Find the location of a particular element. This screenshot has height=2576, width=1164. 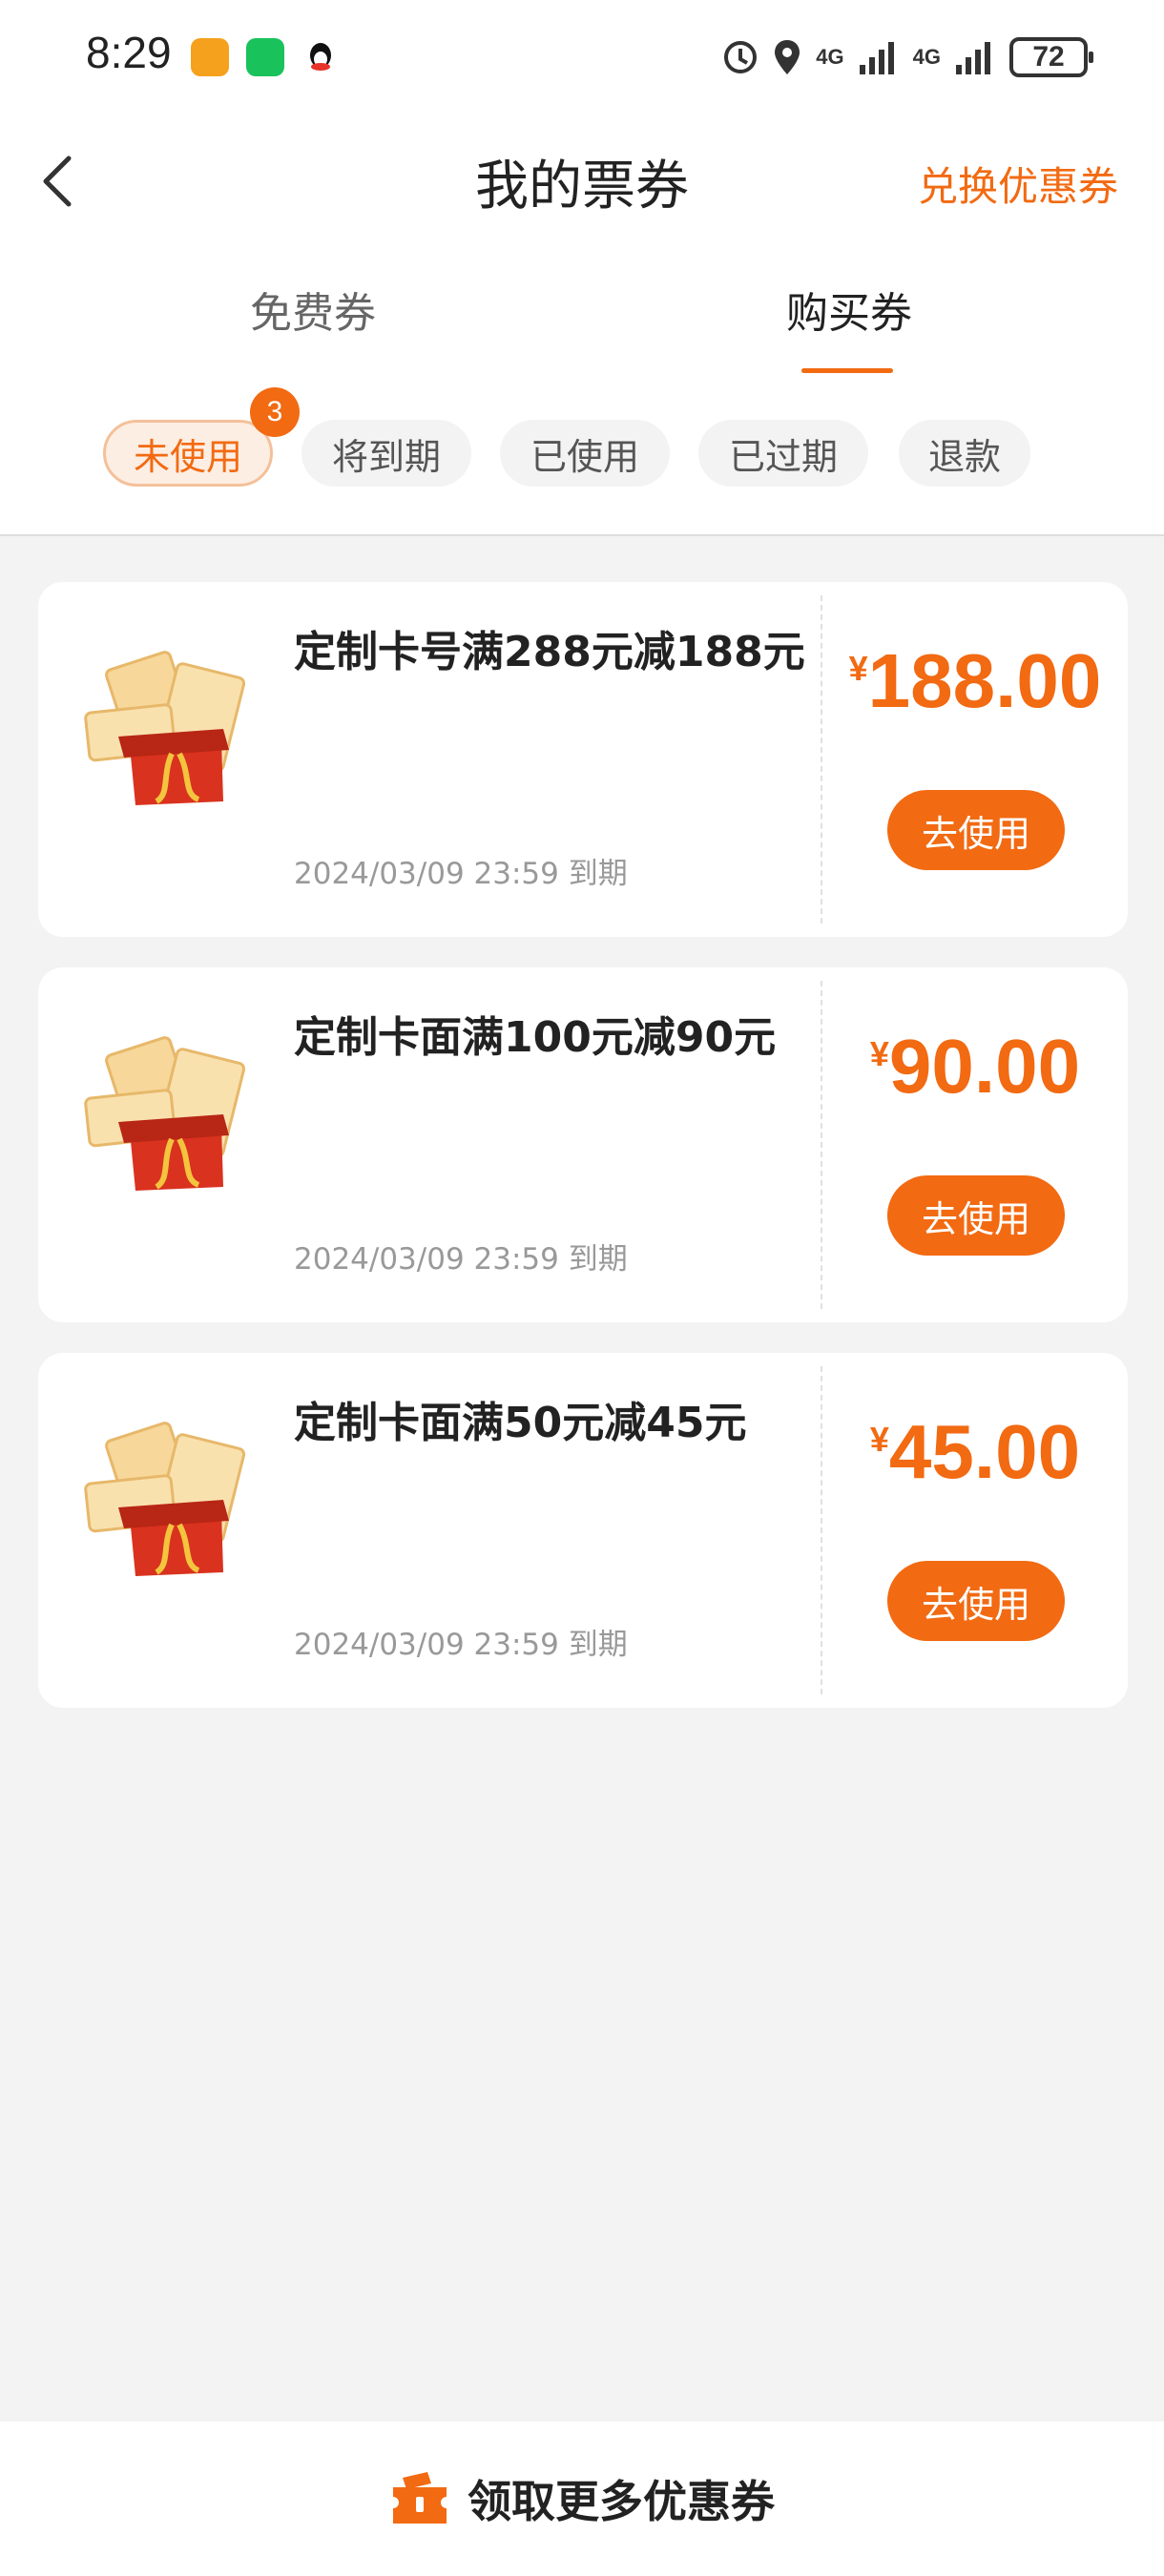

coupon-title: 定制卡号满288元减188元 is located at coordinates (550, 652).